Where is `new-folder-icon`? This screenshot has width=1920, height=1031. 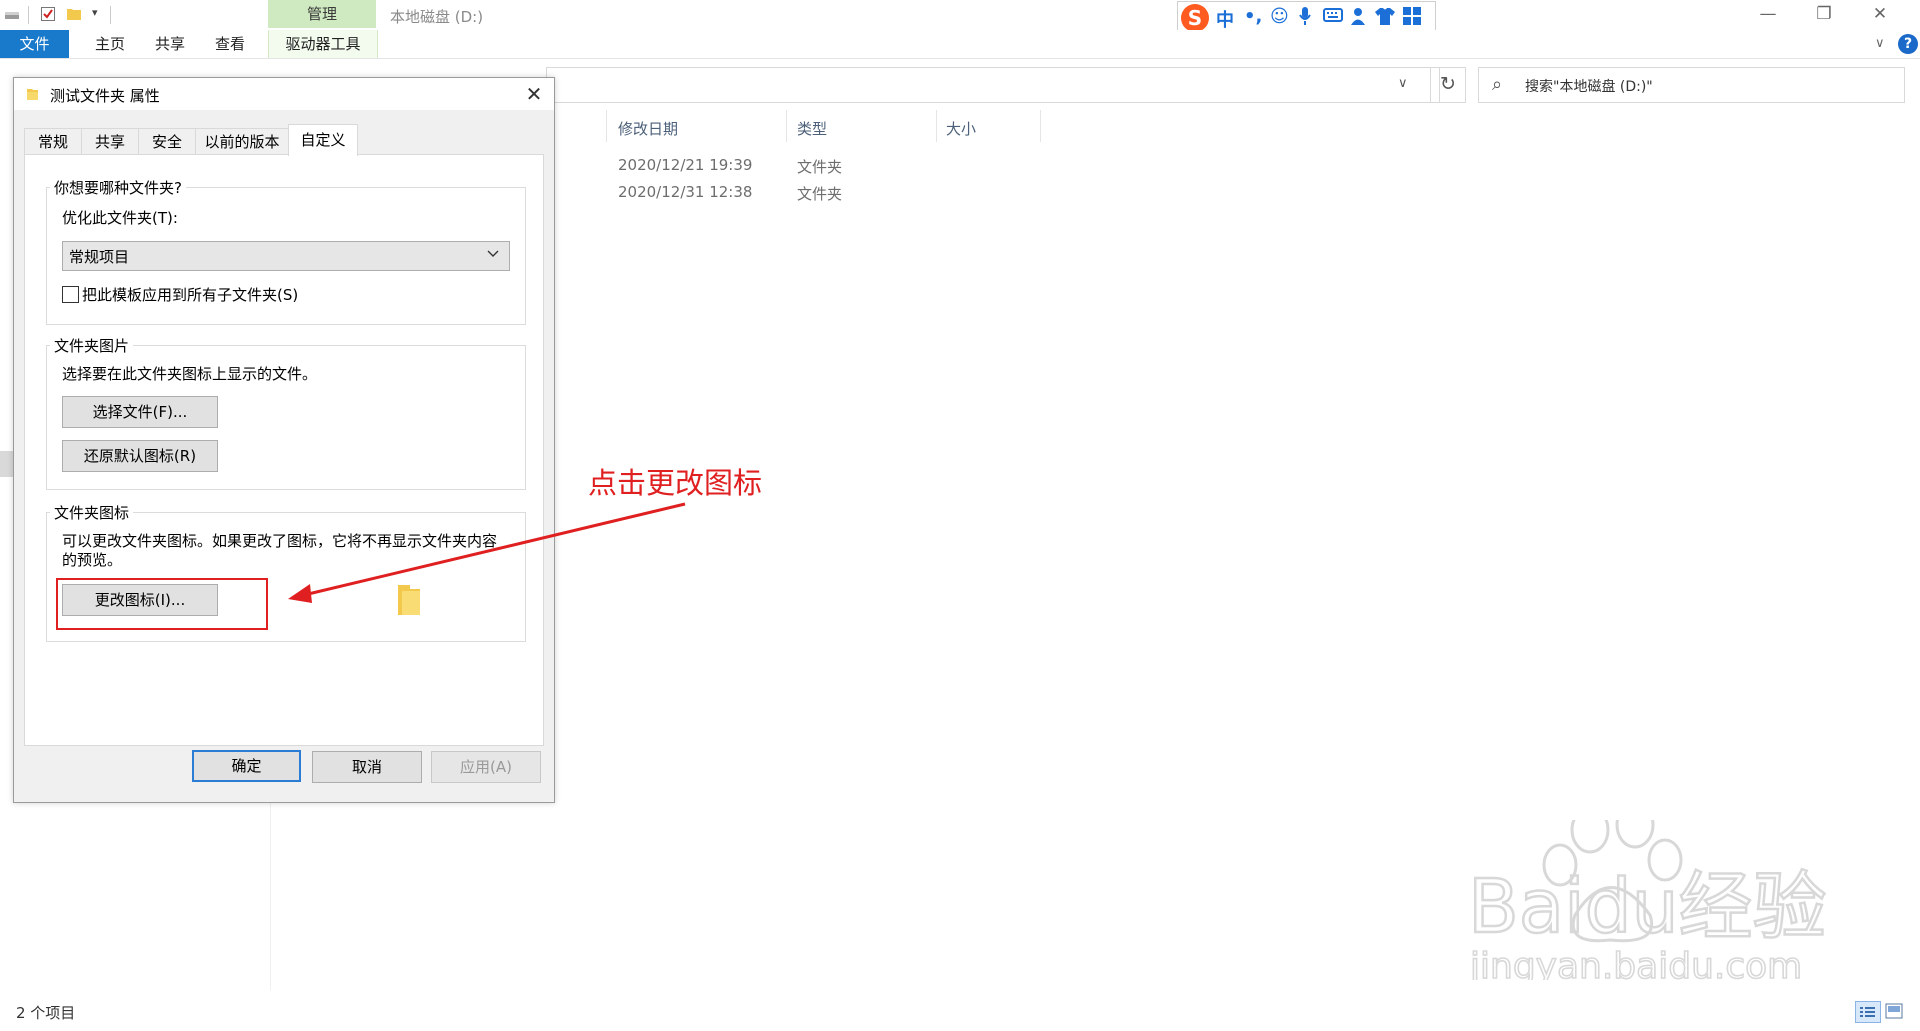 new-folder-icon is located at coordinates (74, 14).